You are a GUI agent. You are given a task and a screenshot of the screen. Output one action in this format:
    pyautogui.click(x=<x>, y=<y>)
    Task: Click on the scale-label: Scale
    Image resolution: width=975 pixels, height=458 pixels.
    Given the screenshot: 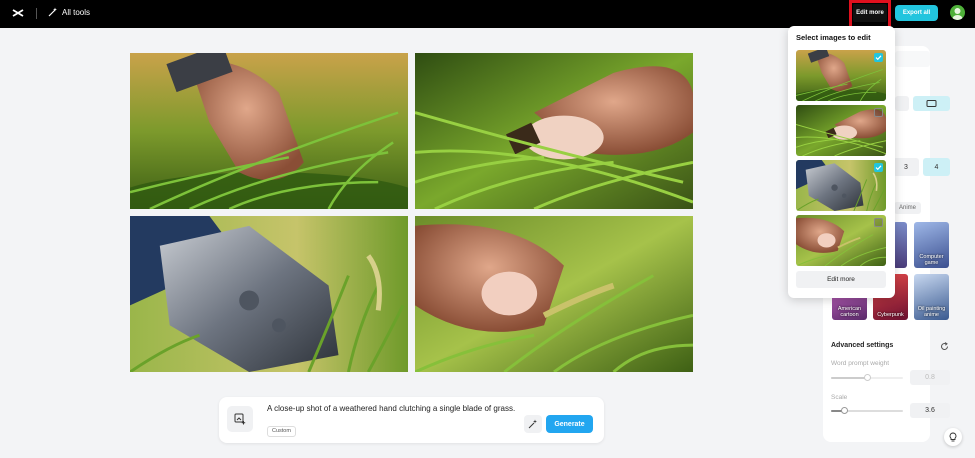 What is the action you would take?
    pyautogui.click(x=839, y=397)
    